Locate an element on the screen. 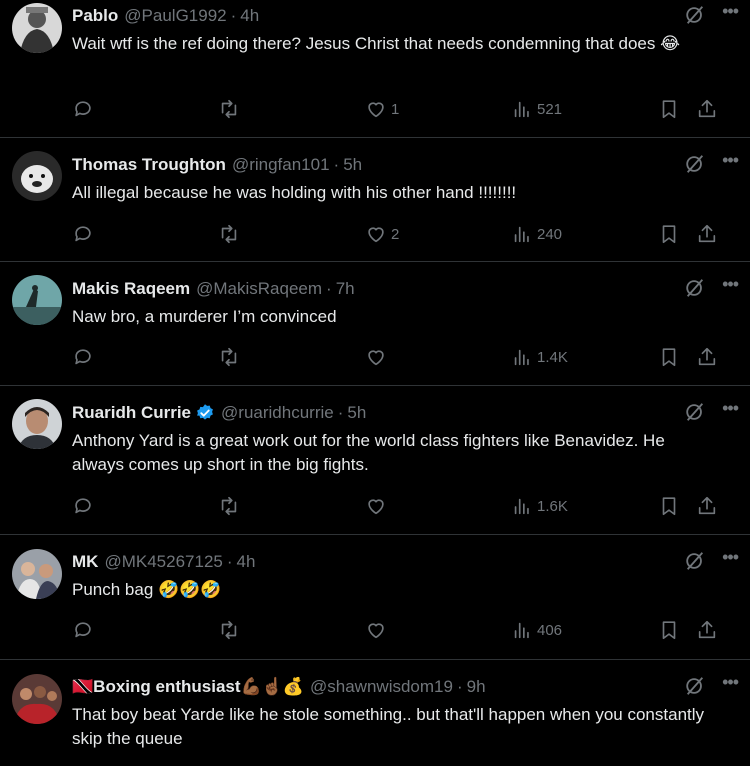 This screenshot has width=750, height=766. views-button: 1.4K is located at coordinates (539, 357).